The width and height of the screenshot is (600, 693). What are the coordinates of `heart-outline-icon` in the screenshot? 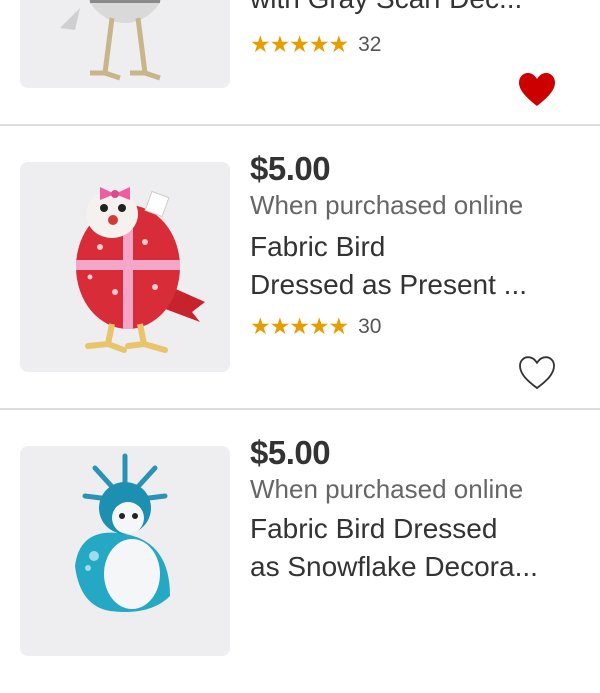 It's located at (537, 373).